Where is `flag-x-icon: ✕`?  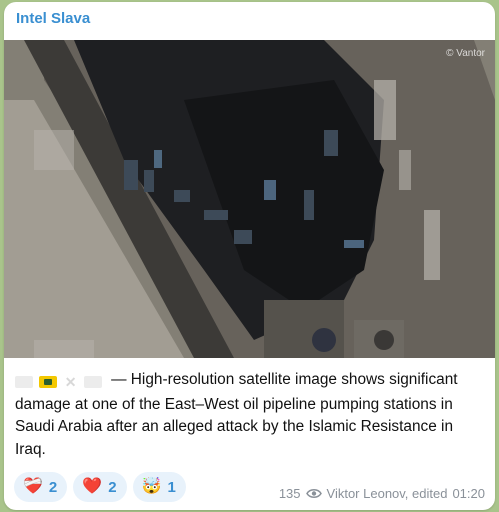
flag-x-icon: ✕ is located at coordinates (70, 381).